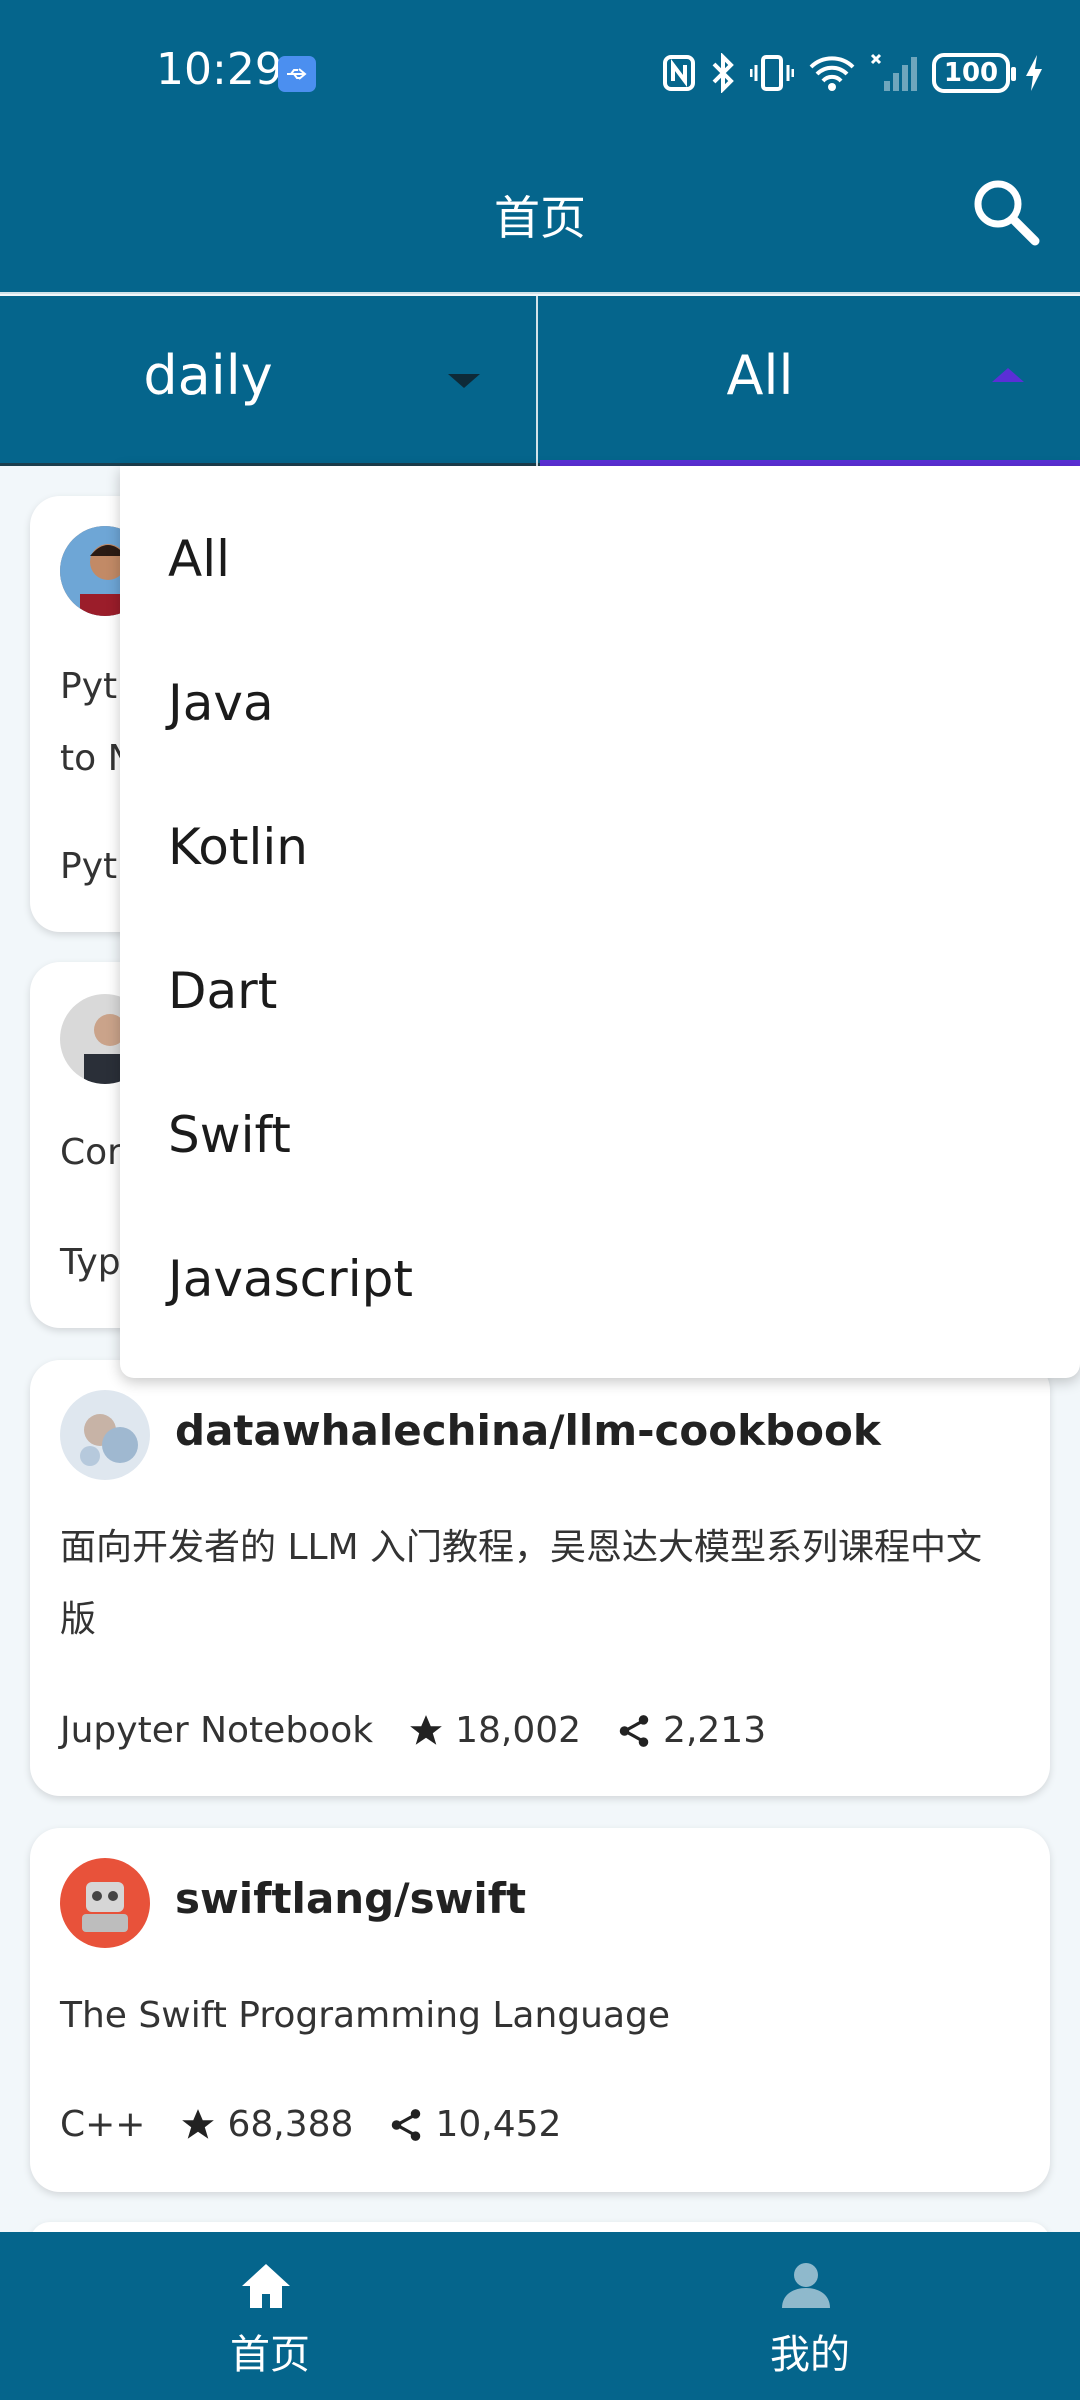 The width and height of the screenshot is (1080, 2400). I want to click on person-icon, so click(806, 2285).